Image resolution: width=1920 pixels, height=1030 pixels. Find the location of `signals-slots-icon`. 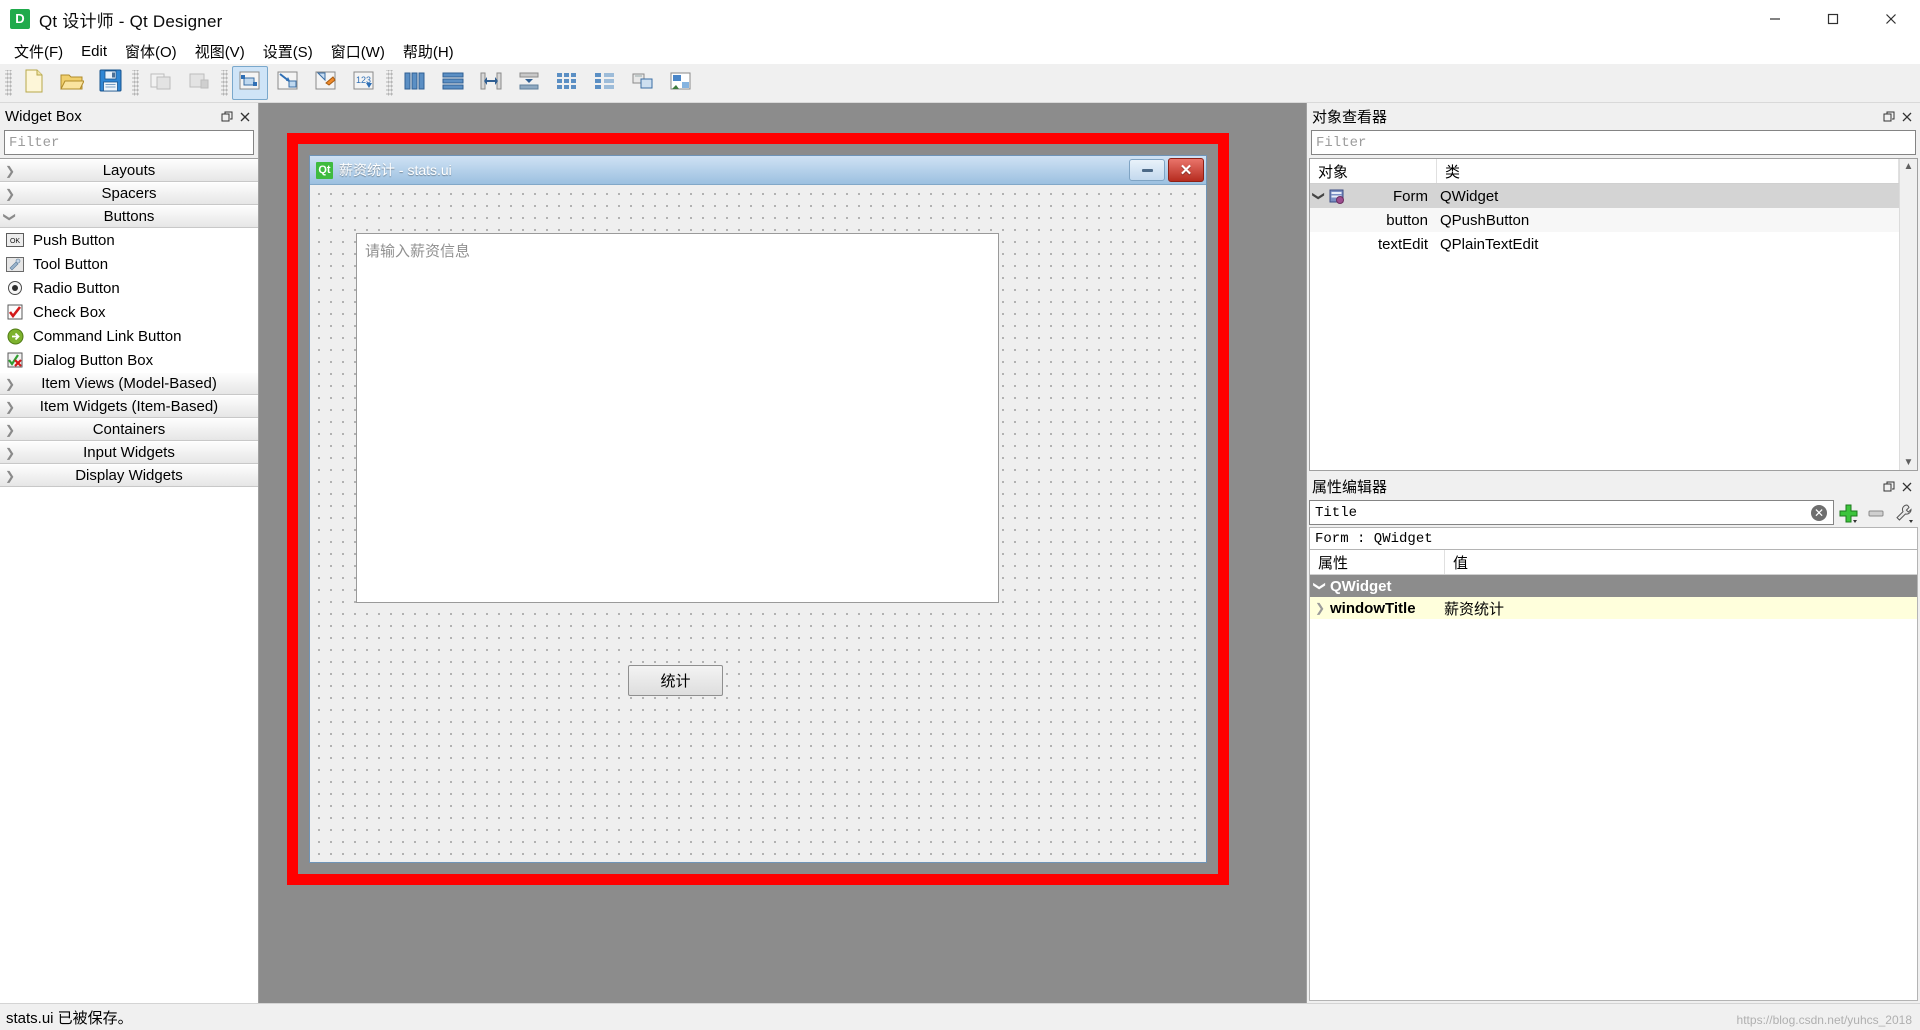

signals-slots-icon is located at coordinates (288, 83).